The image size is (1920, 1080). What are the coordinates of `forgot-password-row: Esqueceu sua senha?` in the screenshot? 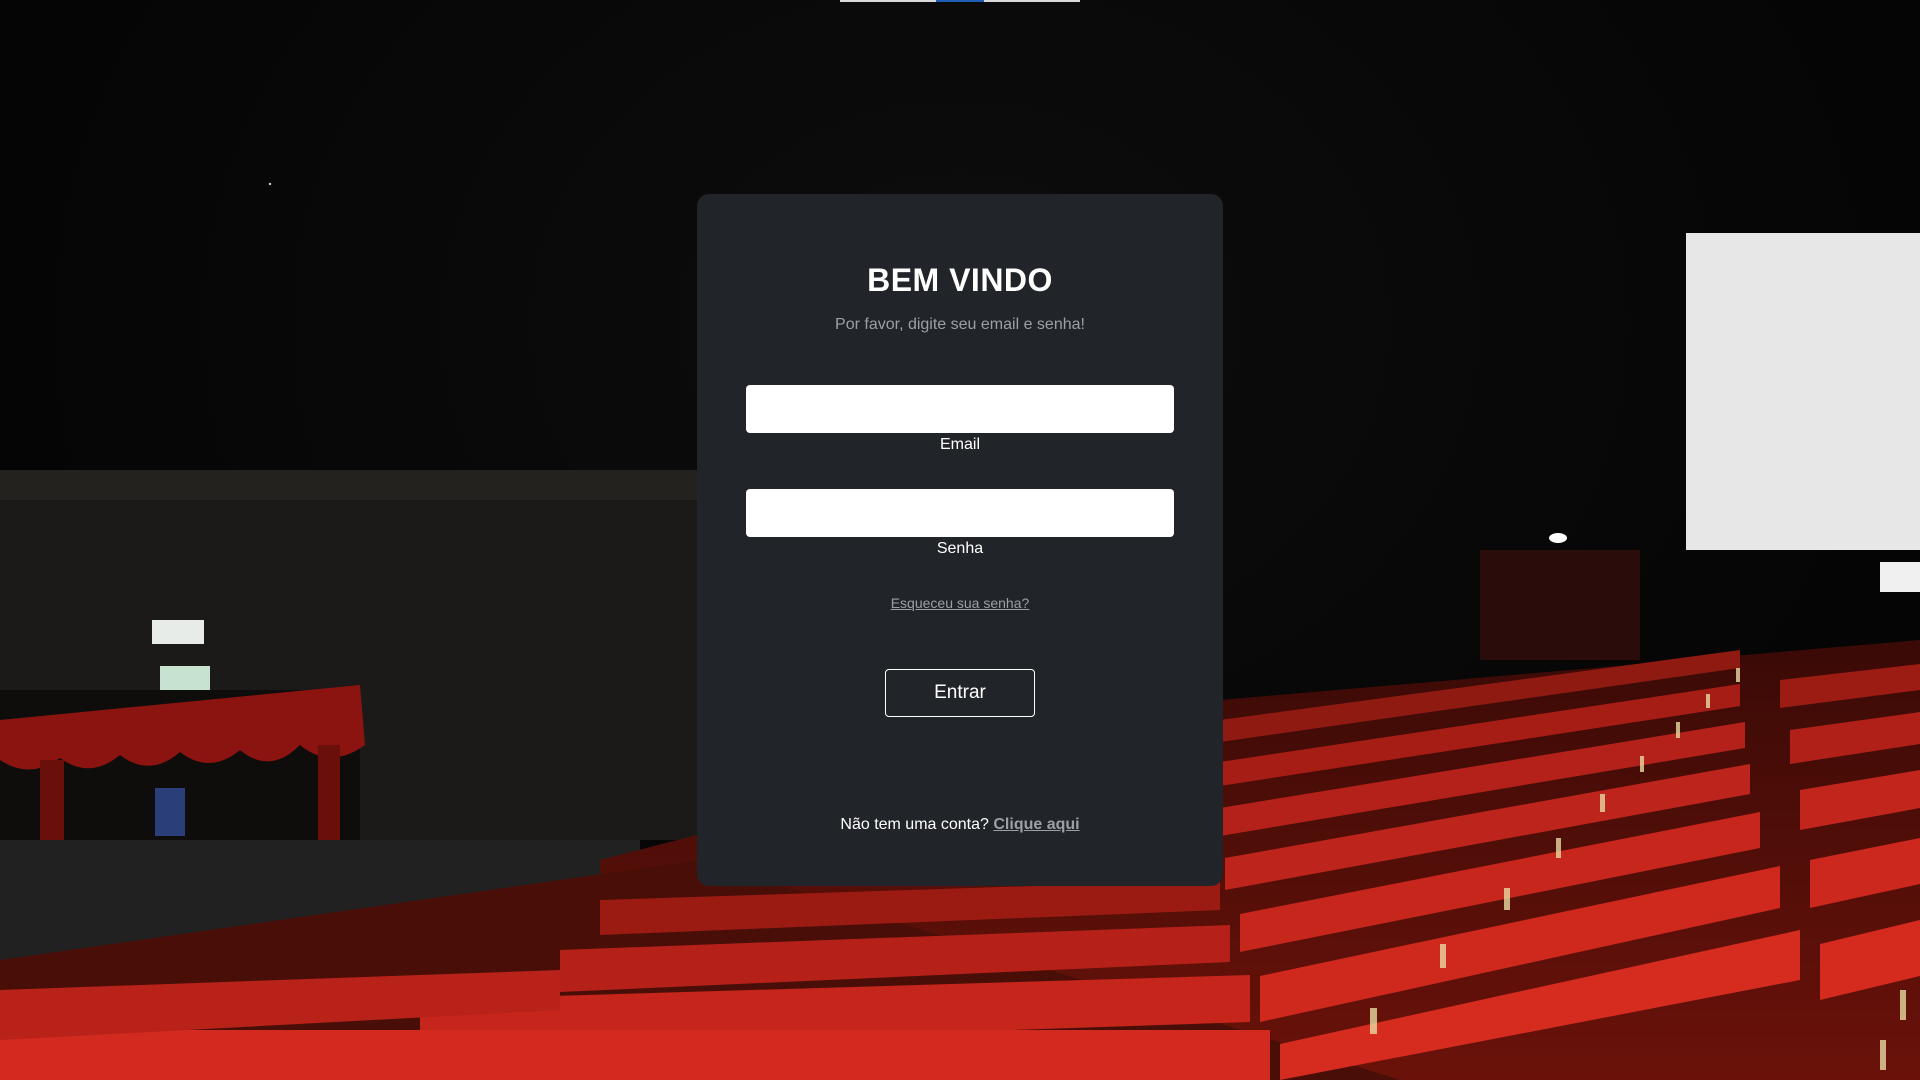 It's located at (960, 603).